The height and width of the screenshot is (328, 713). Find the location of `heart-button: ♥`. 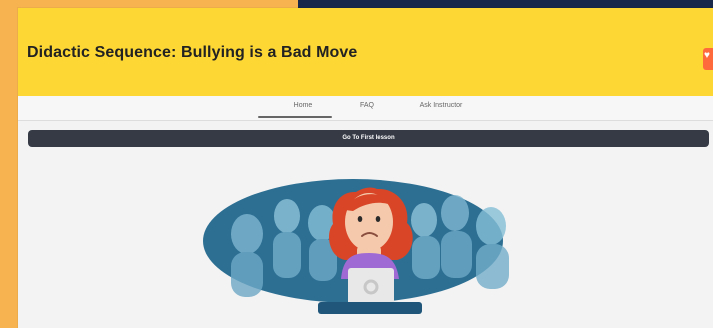

heart-button: ♥ is located at coordinates (708, 59).